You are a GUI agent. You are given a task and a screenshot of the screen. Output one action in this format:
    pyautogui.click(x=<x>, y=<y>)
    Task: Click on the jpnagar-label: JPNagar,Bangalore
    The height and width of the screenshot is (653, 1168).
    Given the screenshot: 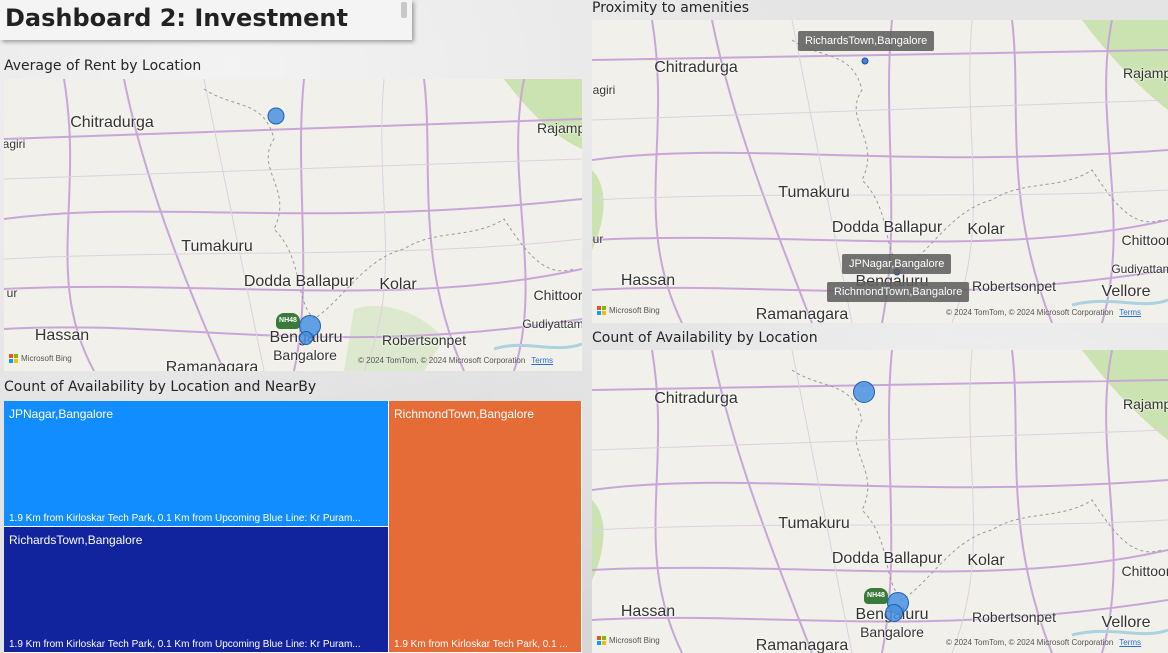 What is the action you would take?
    pyautogui.click(x=897, y=264)
    